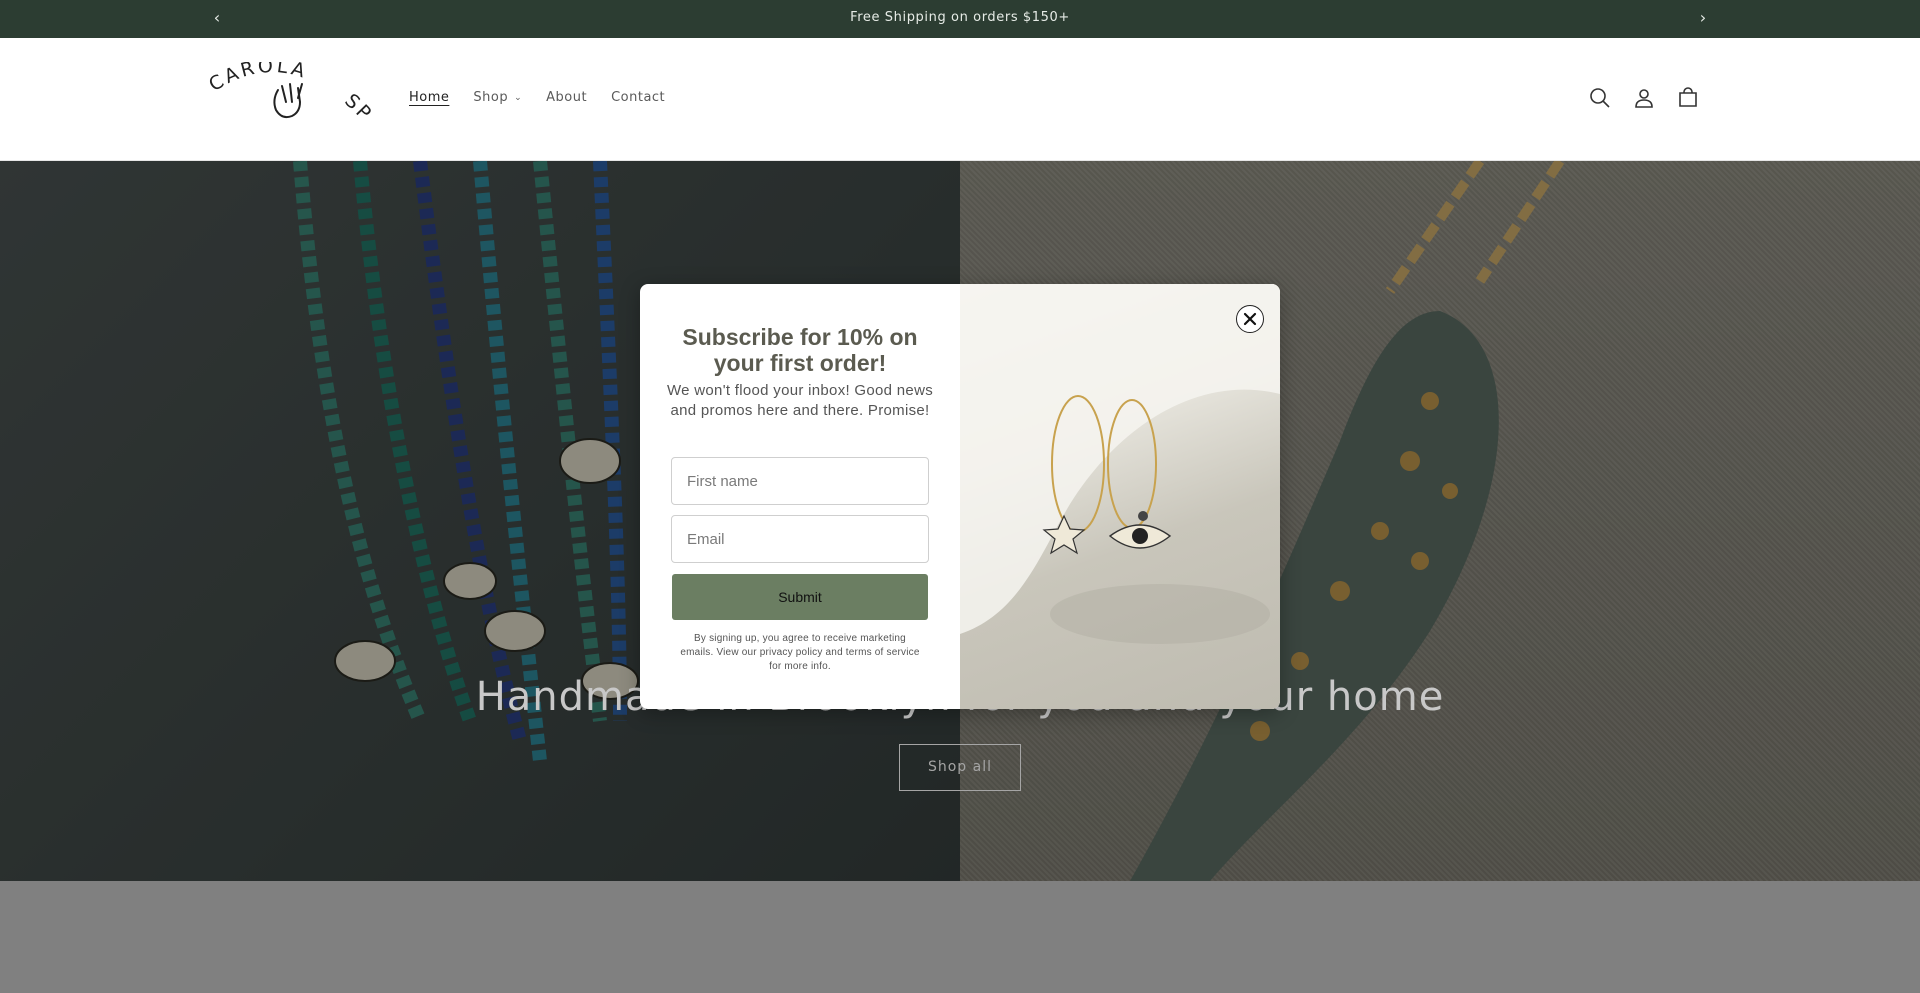 The image size is (1920, 993). What do you see at coordinates (537, 97) in the screenshot?
I see `main-nav: Home Shop ⌄ About Contact` at bounding box center [537, 97].